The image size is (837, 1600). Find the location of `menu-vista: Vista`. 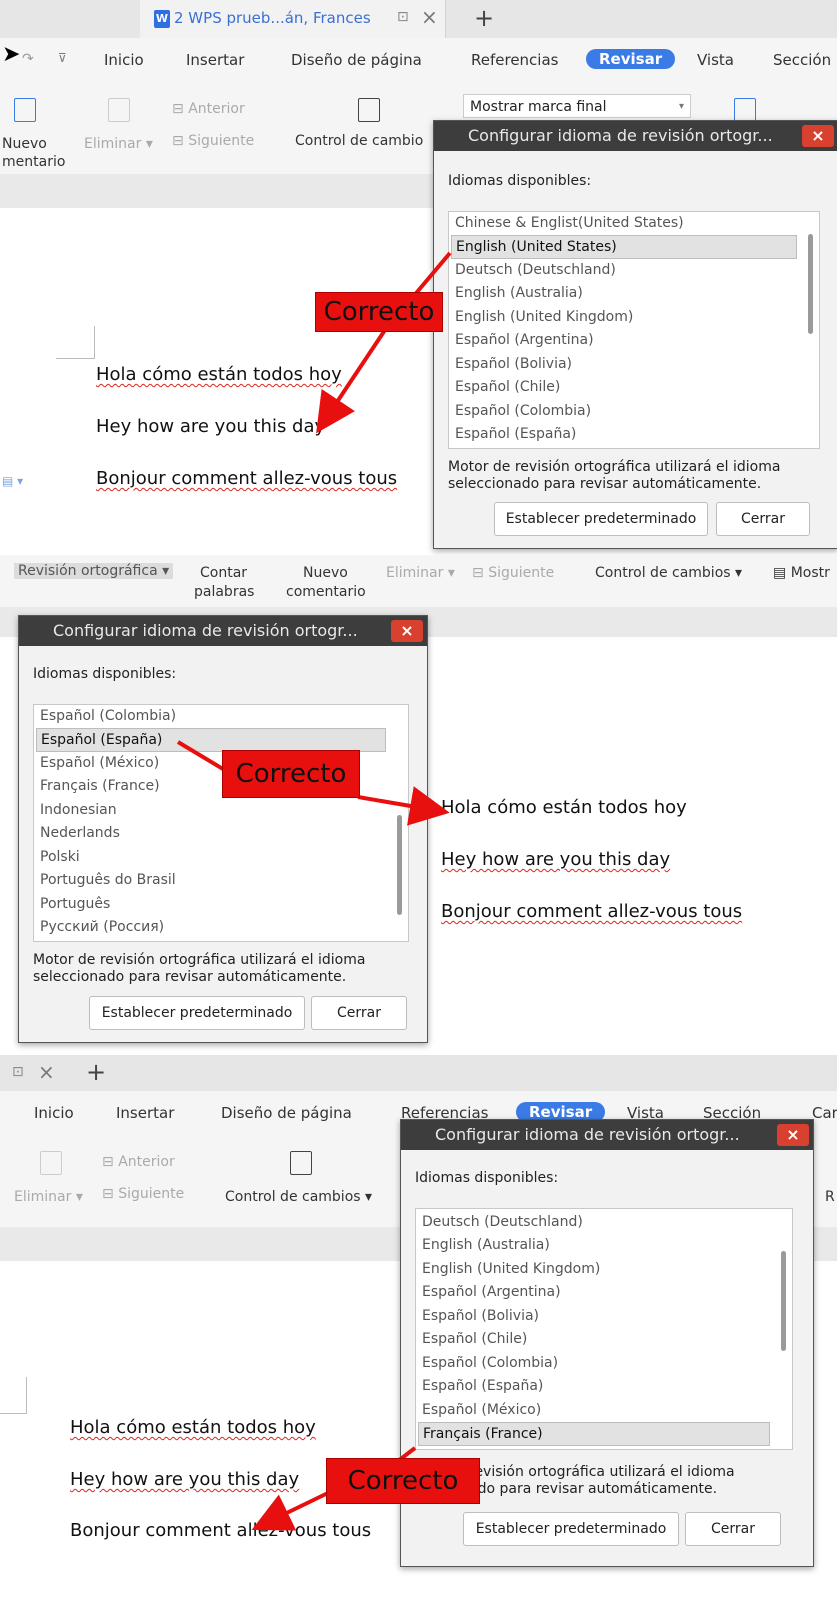

menu-vista: Vista is located at coordinates (715, 60).